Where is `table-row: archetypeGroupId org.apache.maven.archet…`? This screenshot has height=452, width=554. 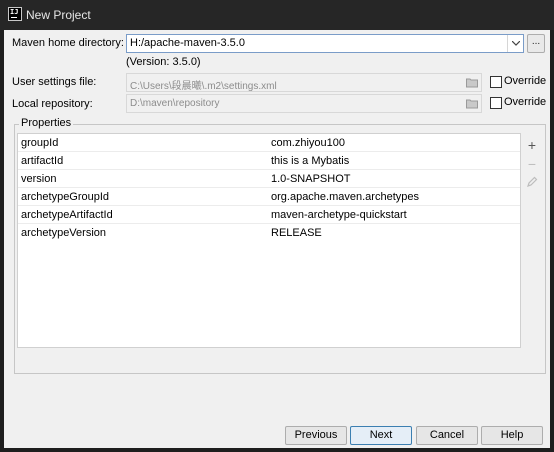 table-row: archetypeGroupId org.apache.maven.archet… is located at coordinates (269, 197).